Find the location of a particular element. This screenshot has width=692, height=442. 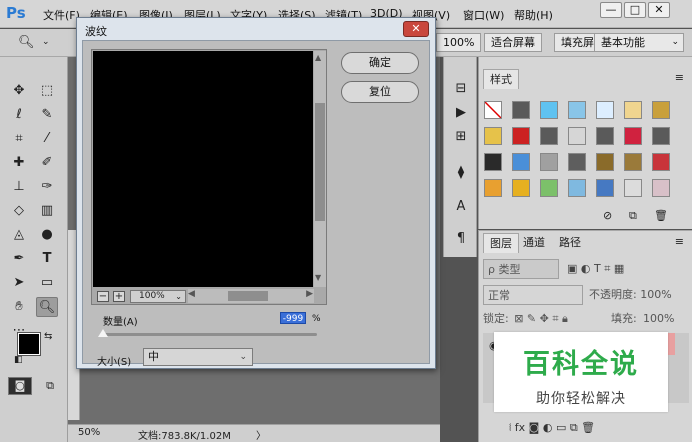

dialog-close-button: ✕ is located at coordinates (416, 29).